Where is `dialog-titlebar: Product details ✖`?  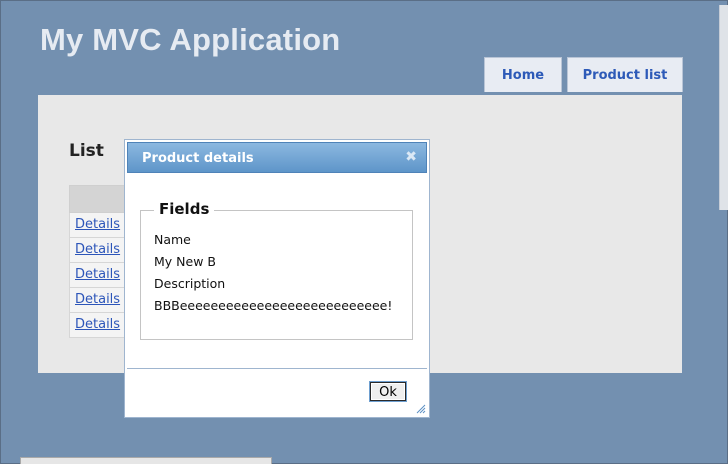 dialog-titlebar: Product details ✖ is located at coordinates (277, 157).